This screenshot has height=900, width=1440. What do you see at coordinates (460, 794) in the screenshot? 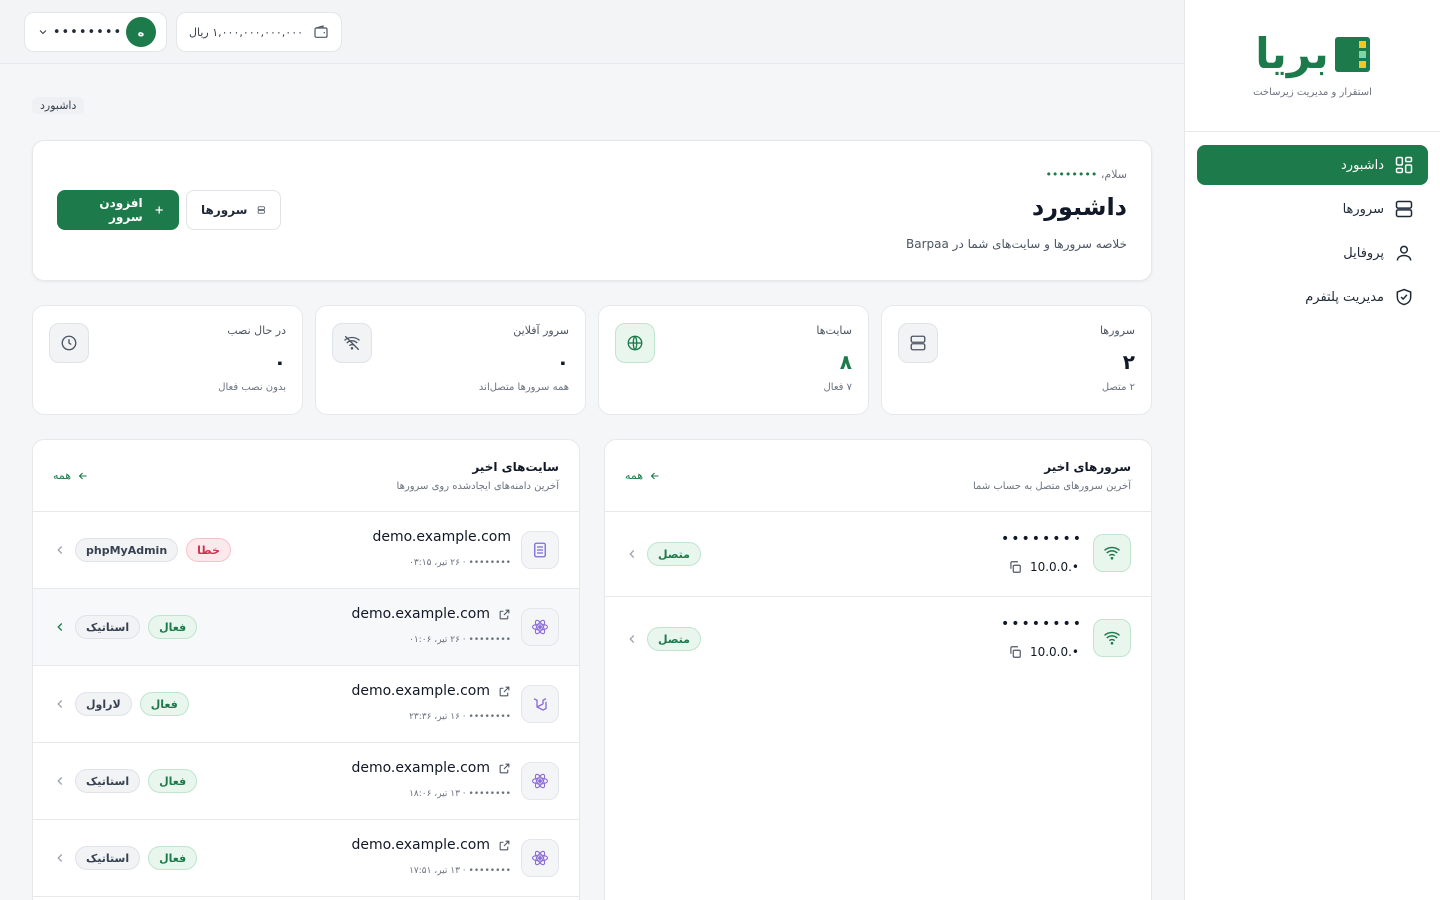
I see `site-meta: •••••••• · ۱۳ تیر، ۱۸:۰۶` at bounding box center [460, 794].